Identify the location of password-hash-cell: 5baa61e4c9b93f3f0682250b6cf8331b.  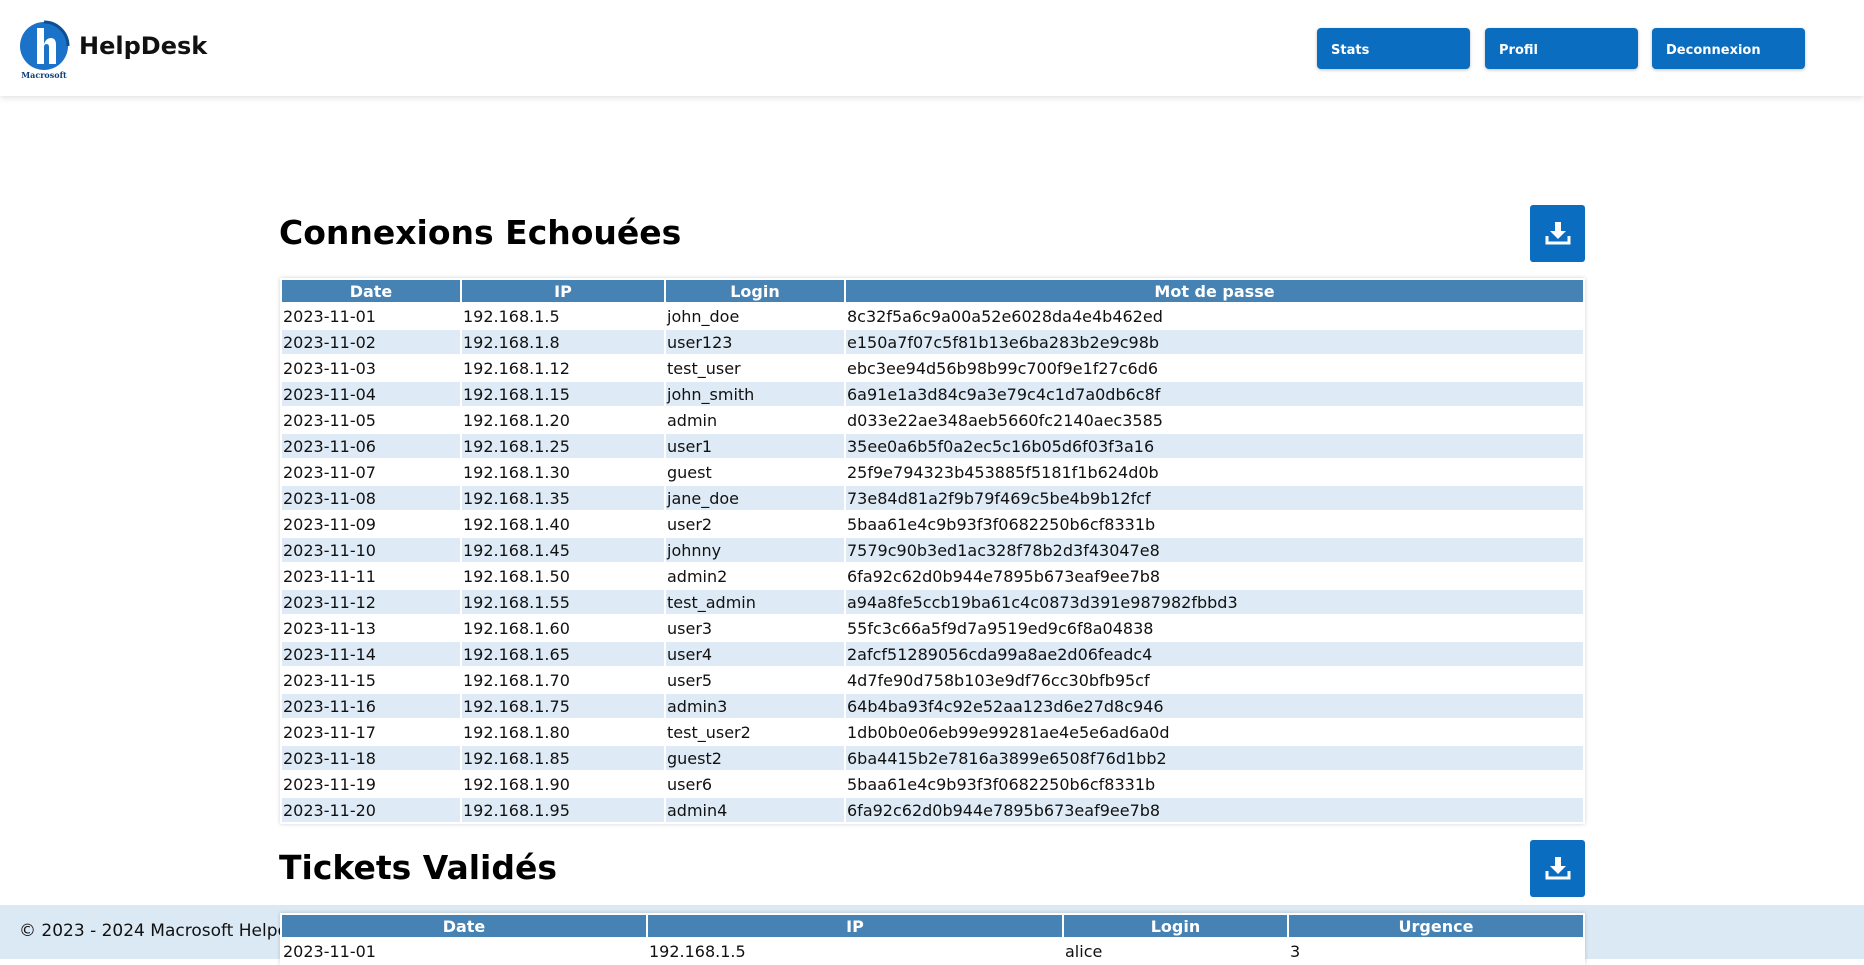
(1214, 524).